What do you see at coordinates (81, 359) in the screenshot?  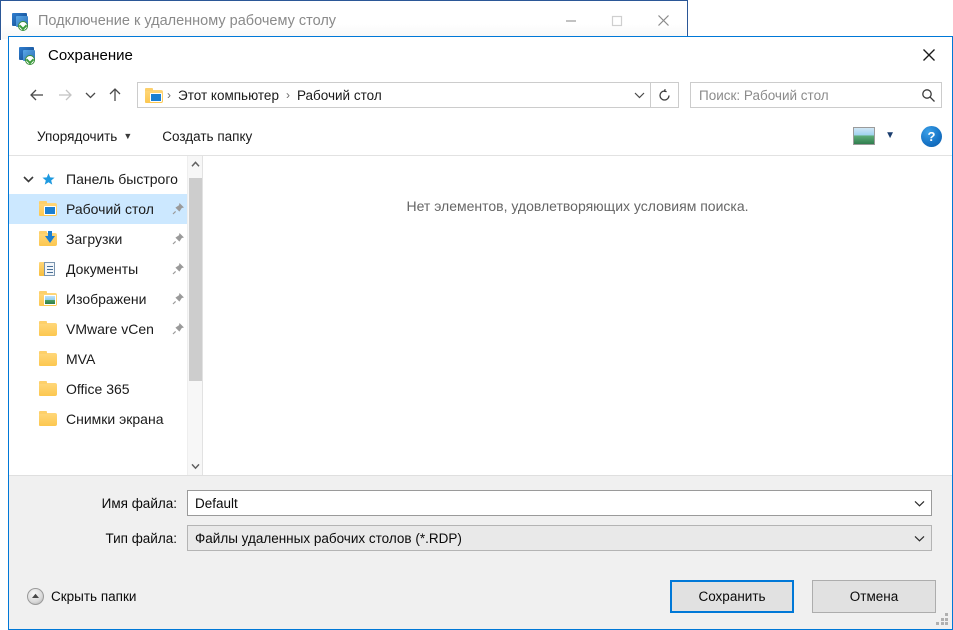 I see `sidebar-item-label: MVA` at bounding box center [81, 359].